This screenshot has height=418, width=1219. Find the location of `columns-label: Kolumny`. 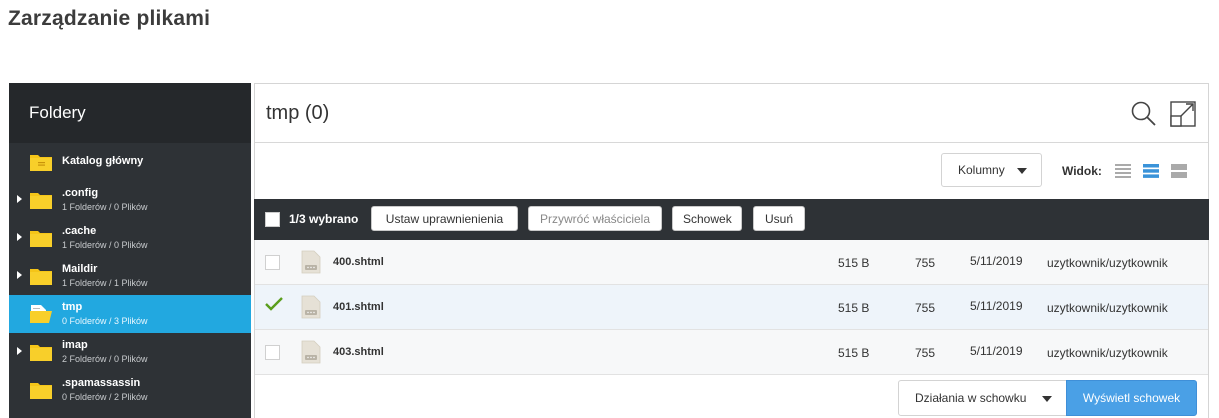

columns-label: Kolumny is located at coordinates (981, 170).